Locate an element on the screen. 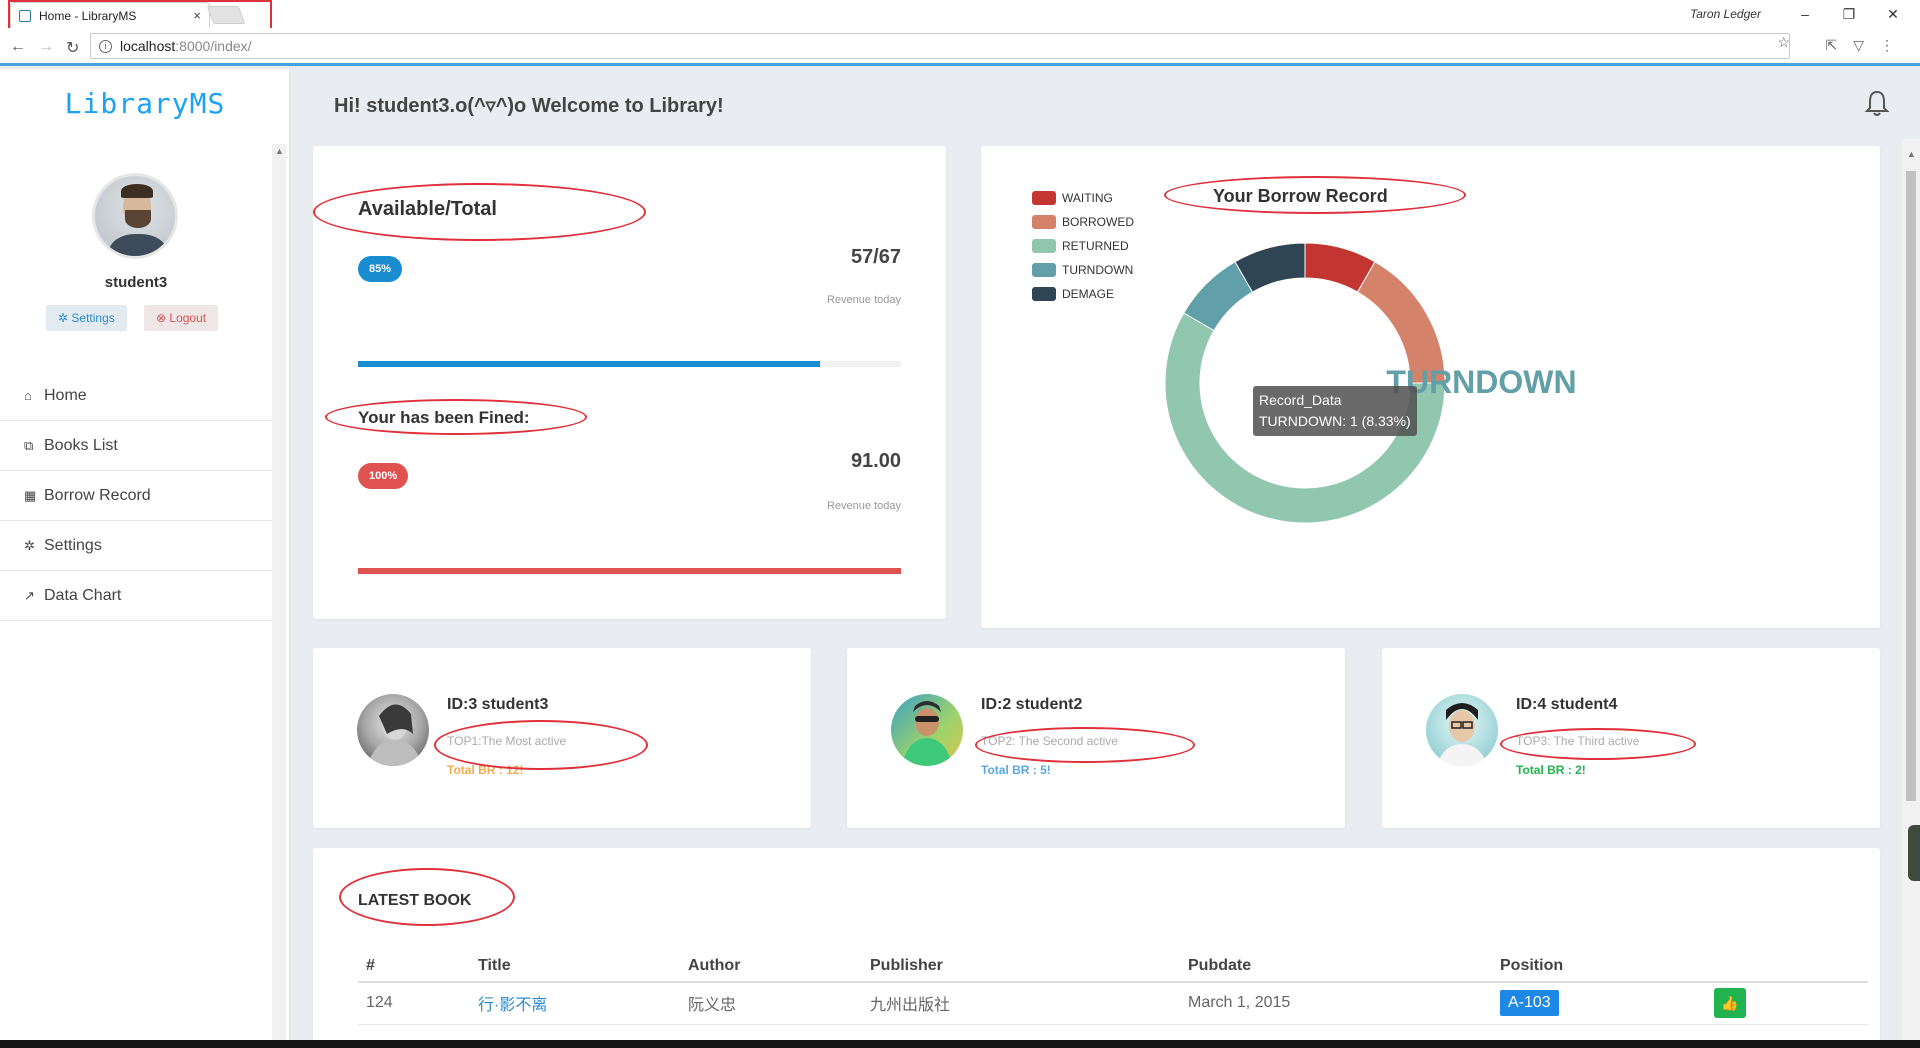 Image resolution: width=1920 pixels, height=1048 pixels. user-rank: TOP3: The Third active is located at coordinates (1578, 741).